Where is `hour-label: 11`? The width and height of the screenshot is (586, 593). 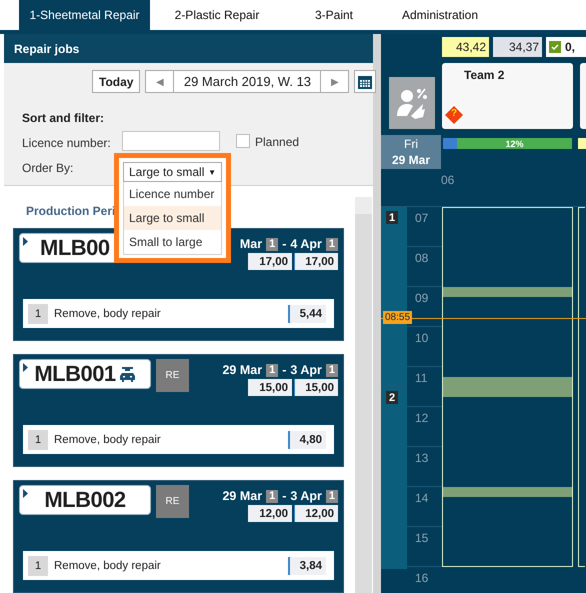 hour-label: 11 is located at coordinates (424, 387).